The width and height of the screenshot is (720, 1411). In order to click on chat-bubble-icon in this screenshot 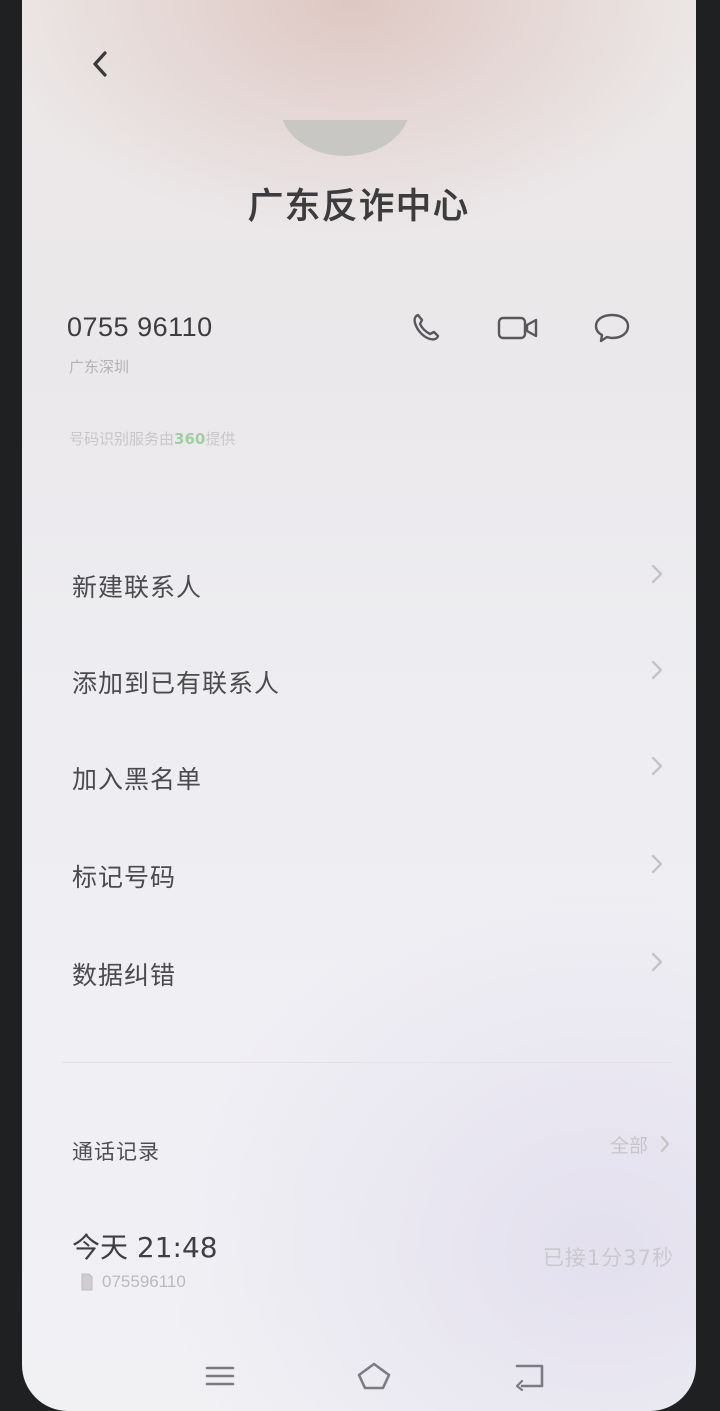, I will do `click(612, 328)`.